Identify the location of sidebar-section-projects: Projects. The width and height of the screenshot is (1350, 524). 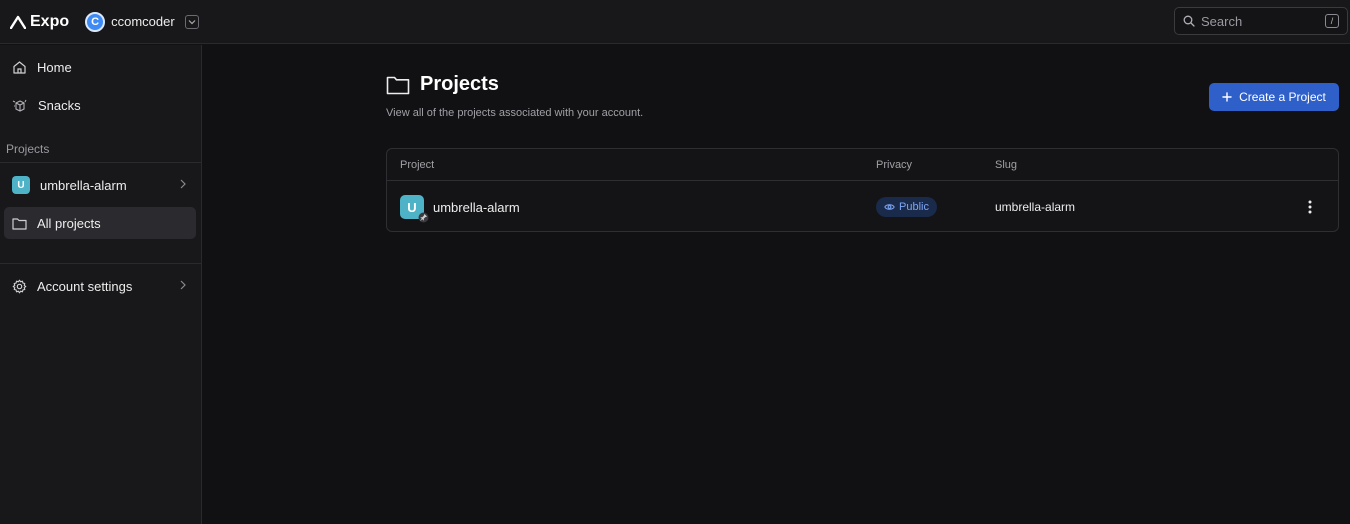
(28, 149).